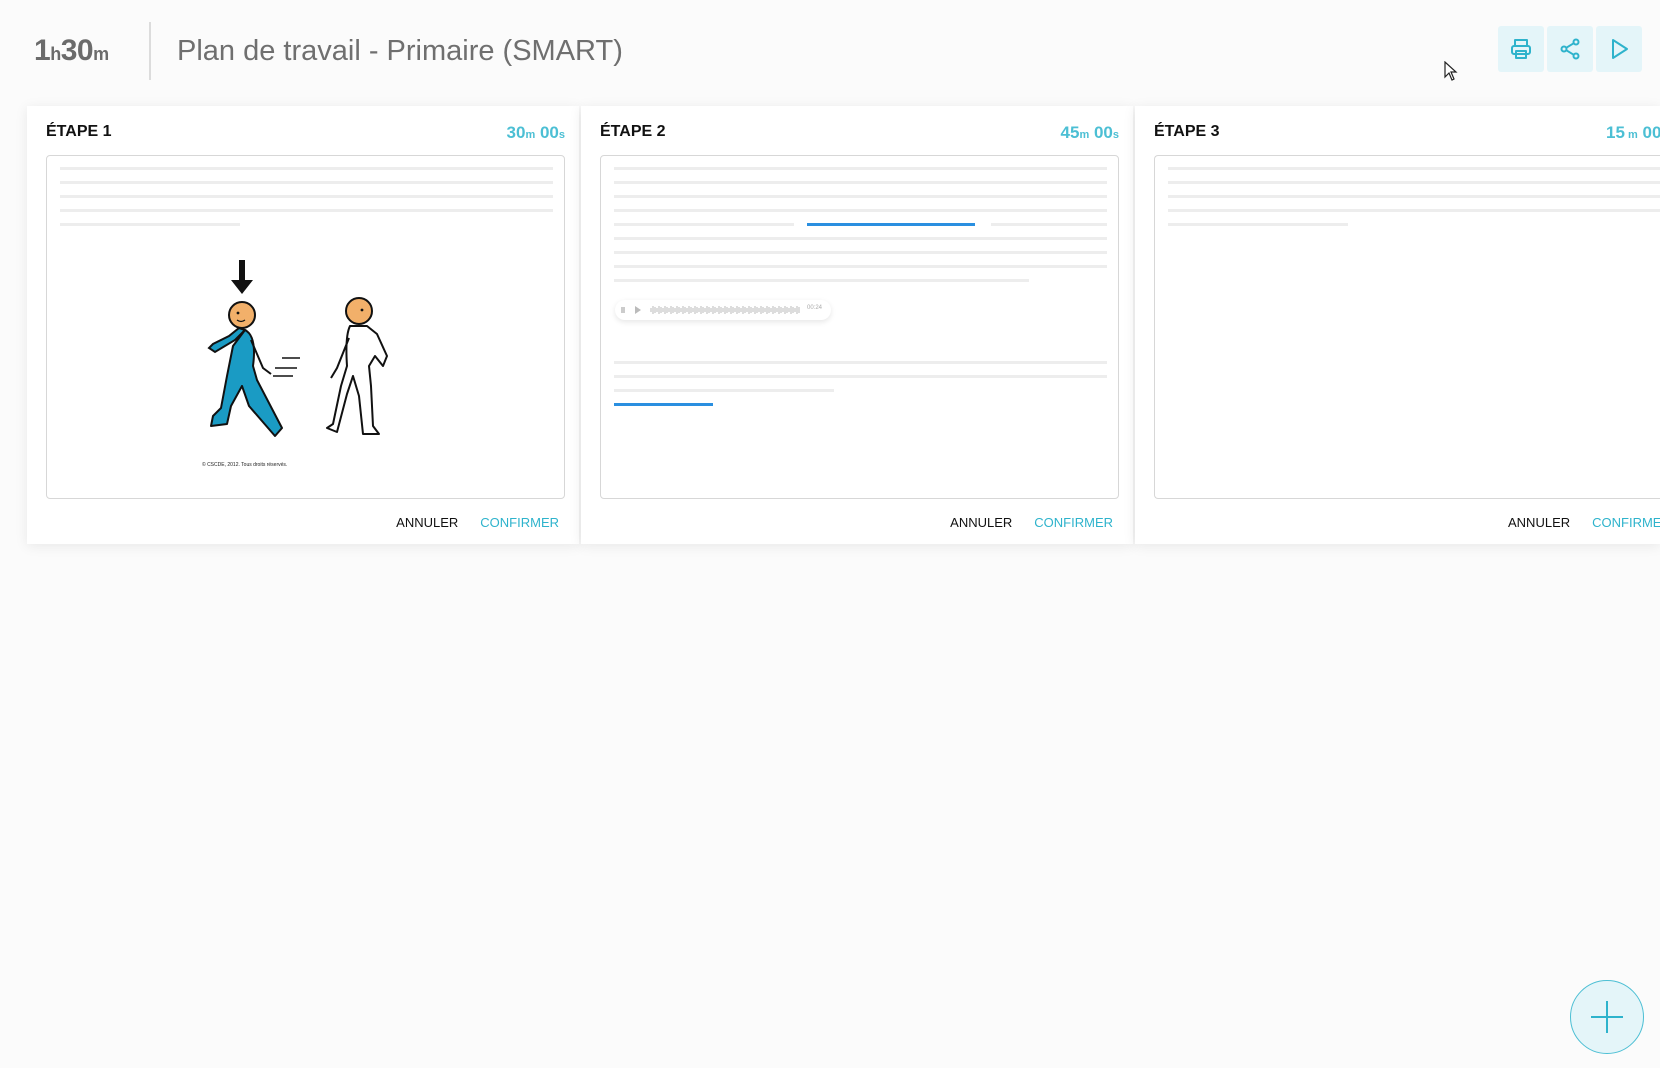 Image resolution: width=1660 pixels, height=1068 pixels. Describe the element at coordinates (535, 132) in the screenshot. I see `step-duration: 30m 00s` at that location.